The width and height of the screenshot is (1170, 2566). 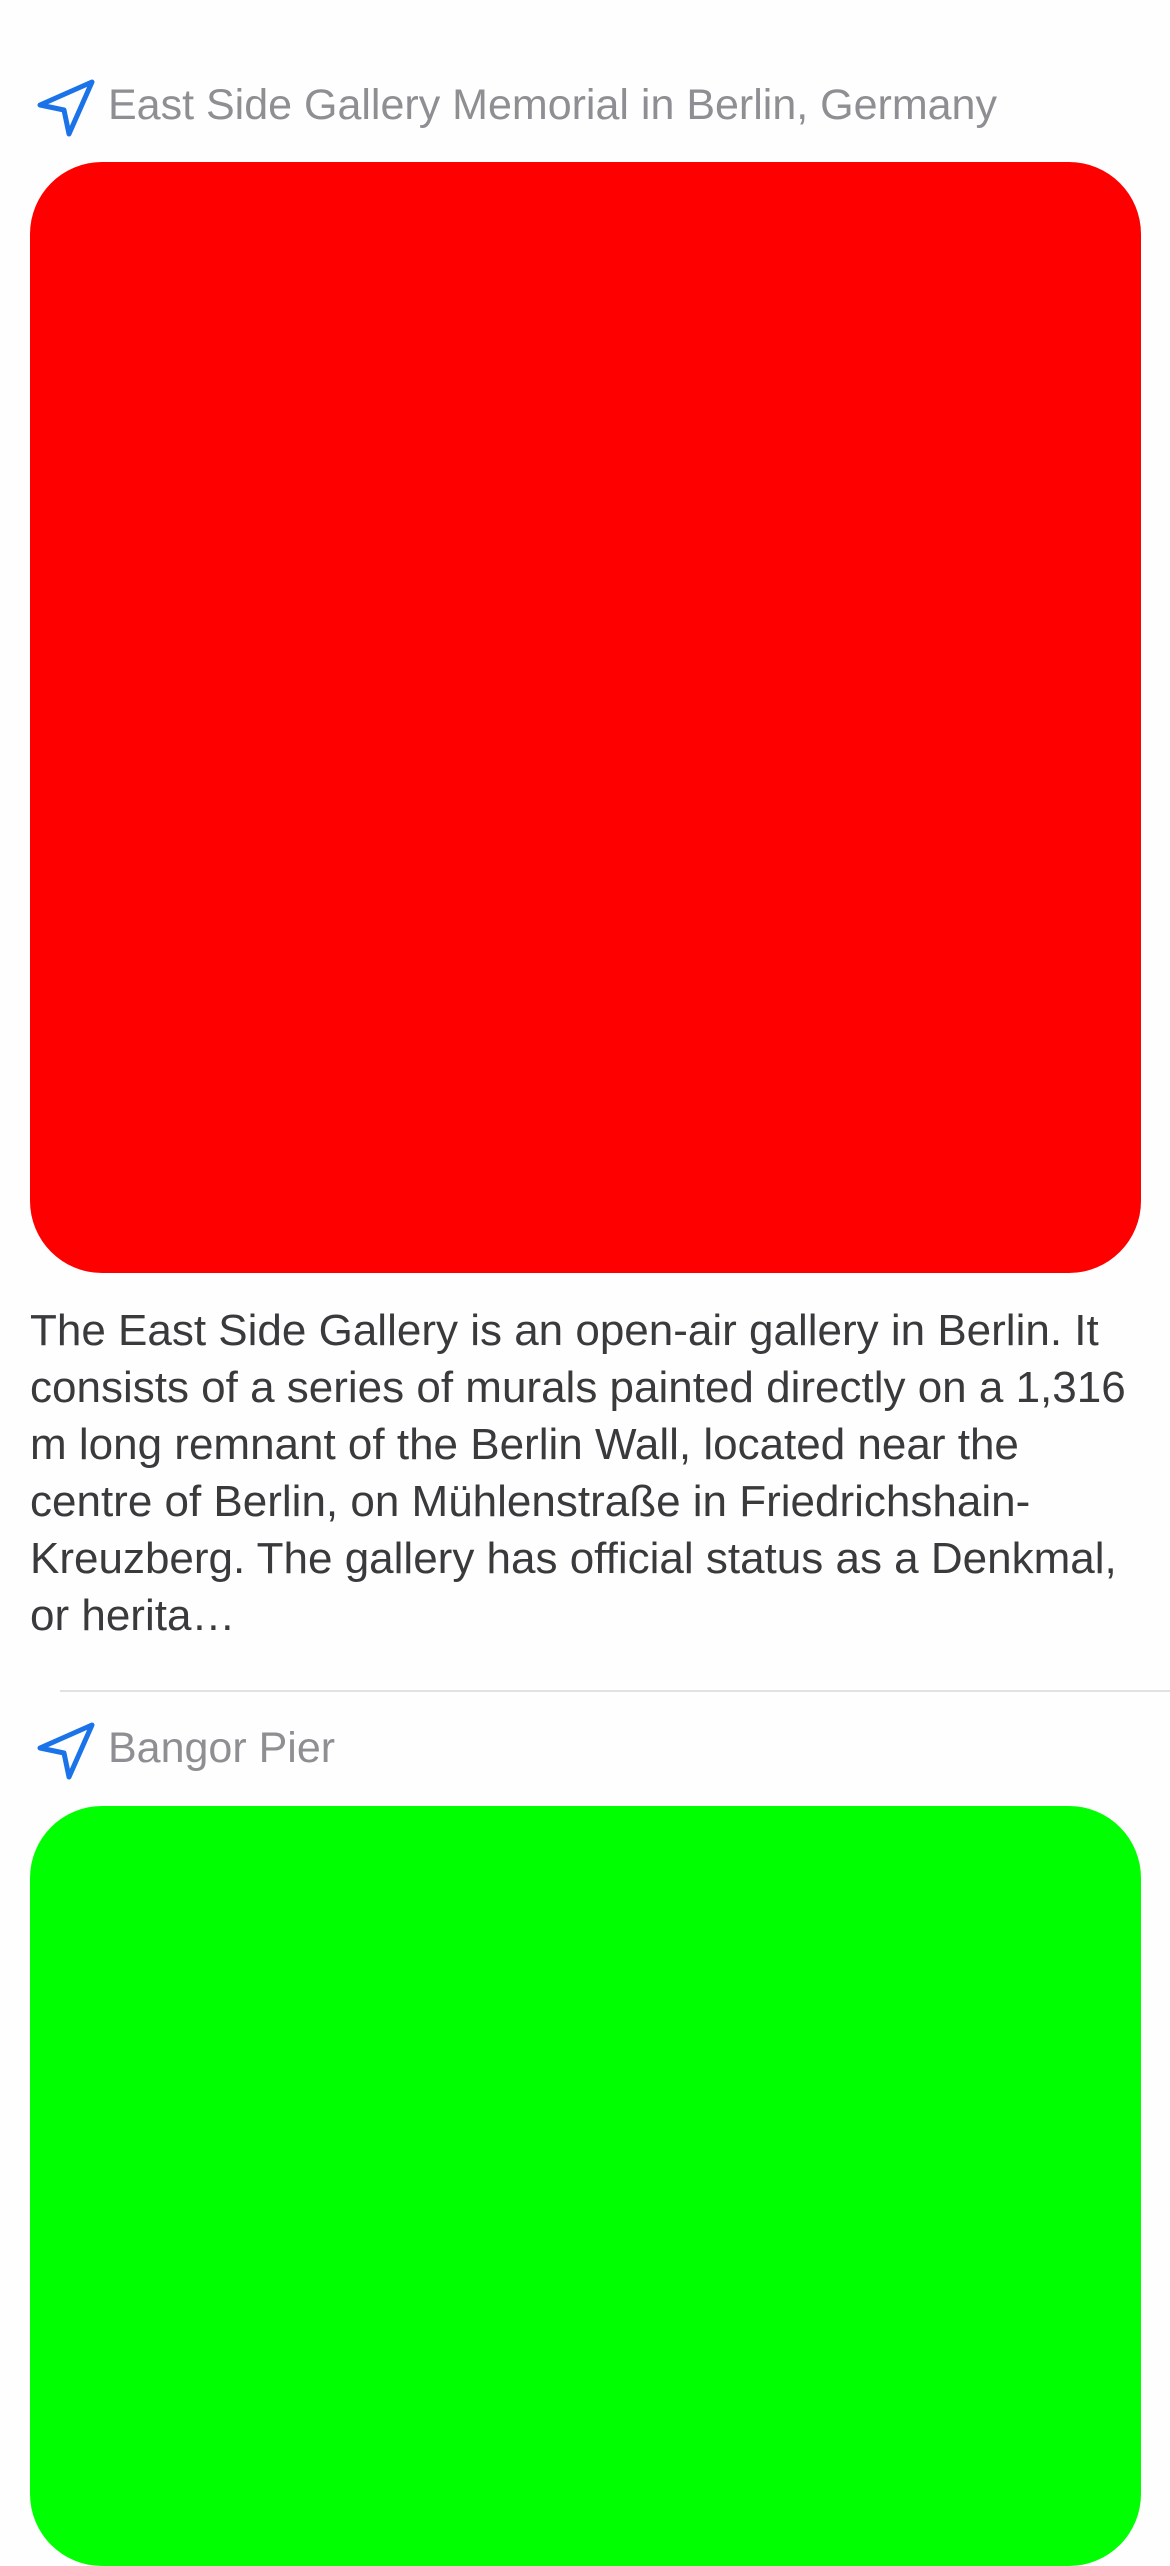 What do you see at coordinates (615, 1691) in the screenshot?
I see `divider` at bounding box center [615, 1691].